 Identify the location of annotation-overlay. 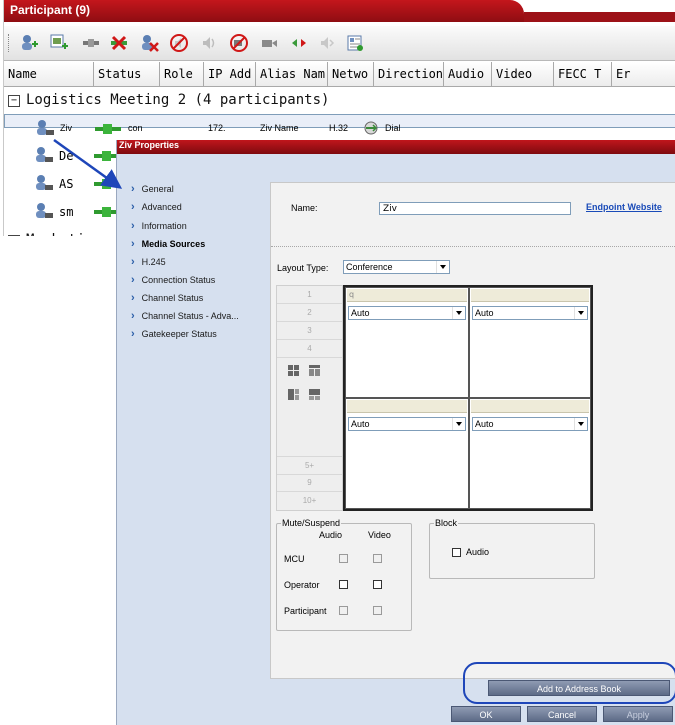
(88, 163).